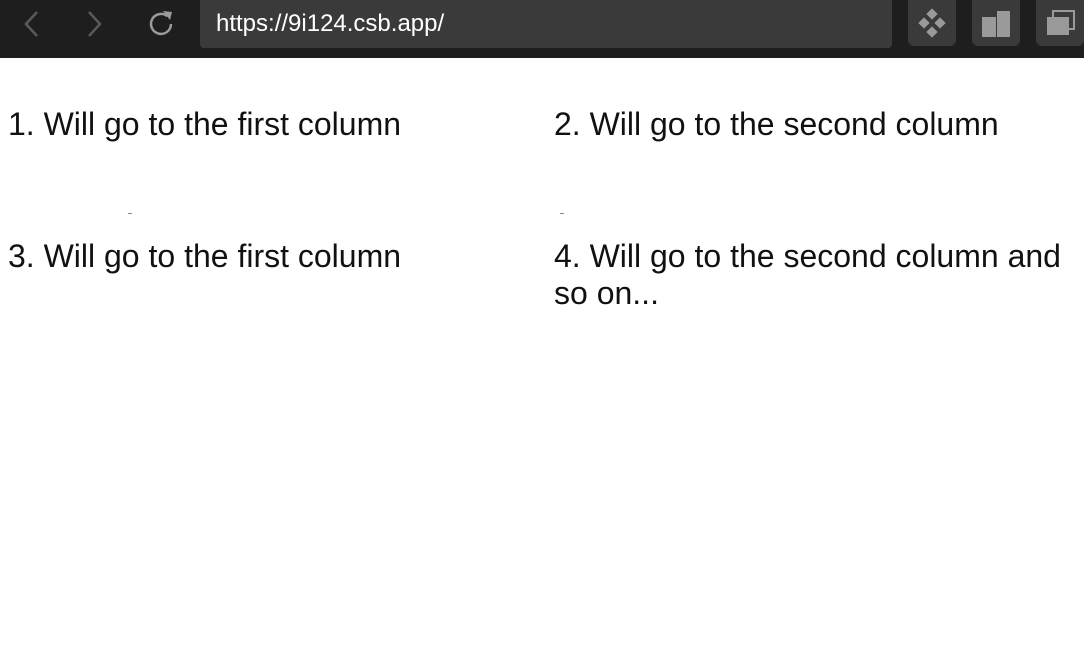 The width and height of the screenshot is (1084, 672). I want to click on reload-button, so click(161, 24).